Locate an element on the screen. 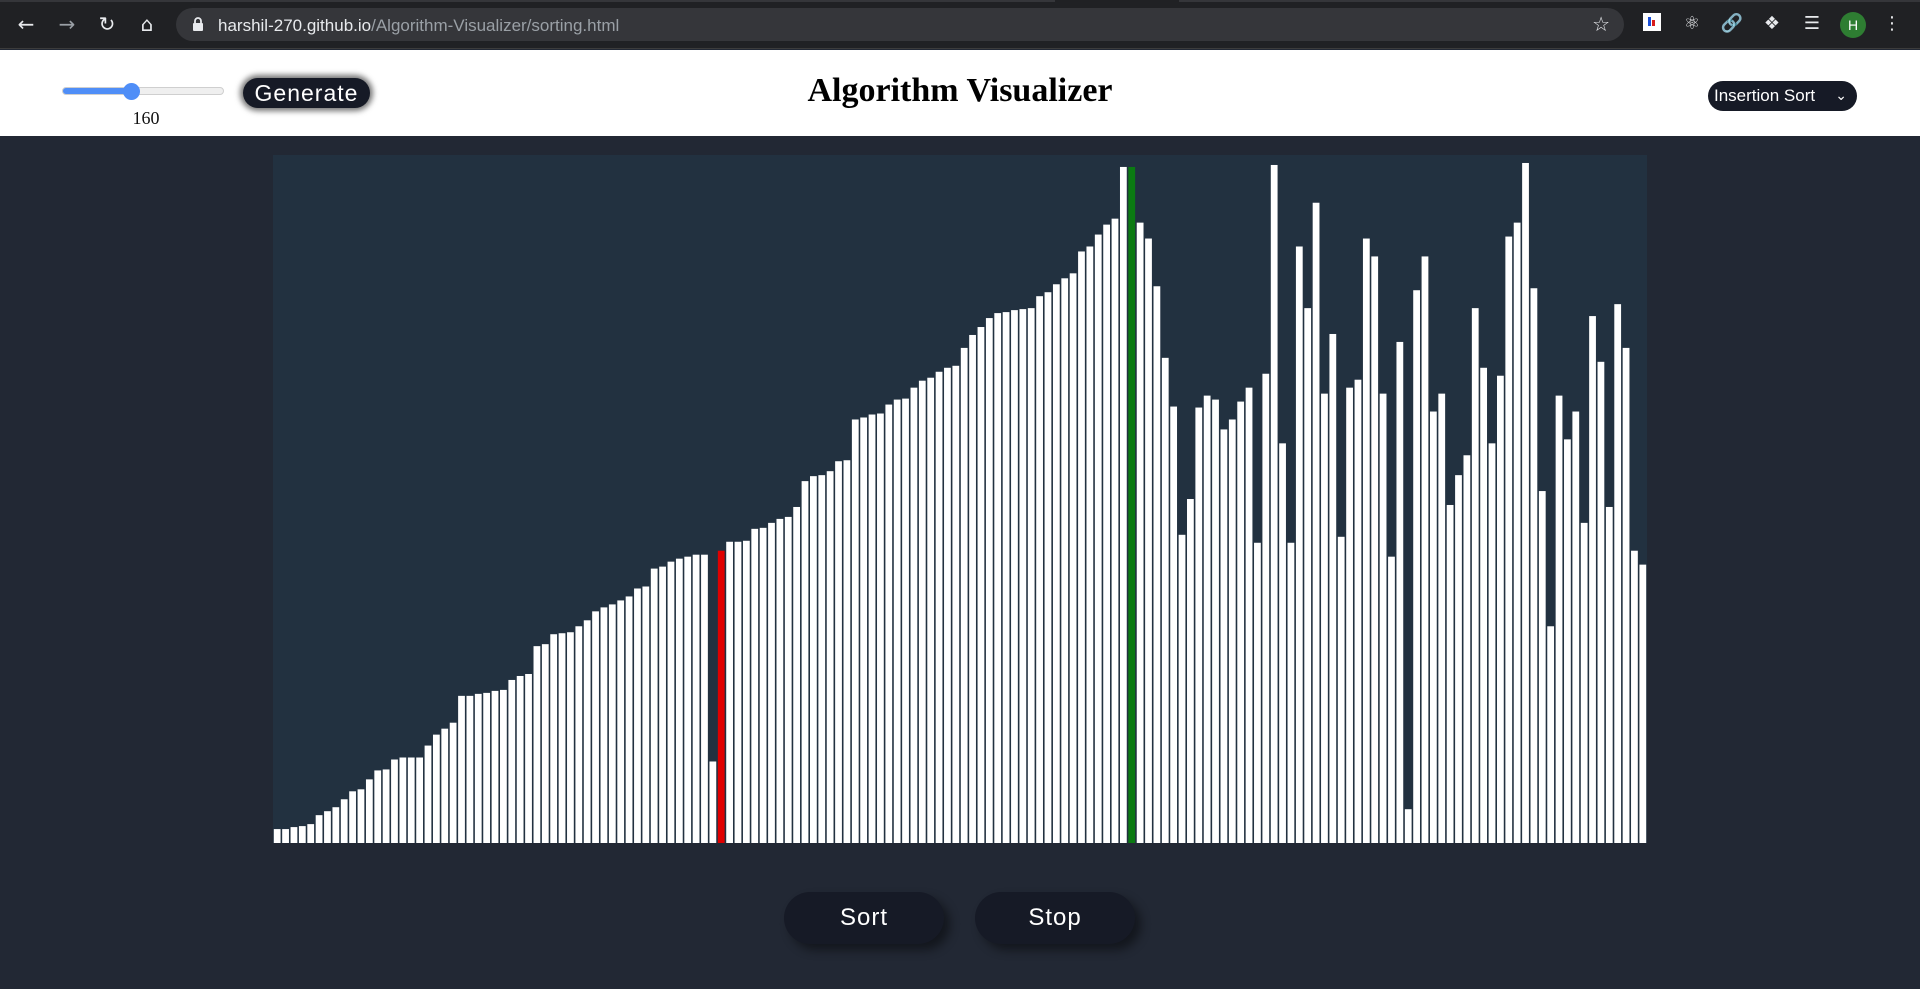  menu-icon: ⋮ is located at coordinates (1892, 24).